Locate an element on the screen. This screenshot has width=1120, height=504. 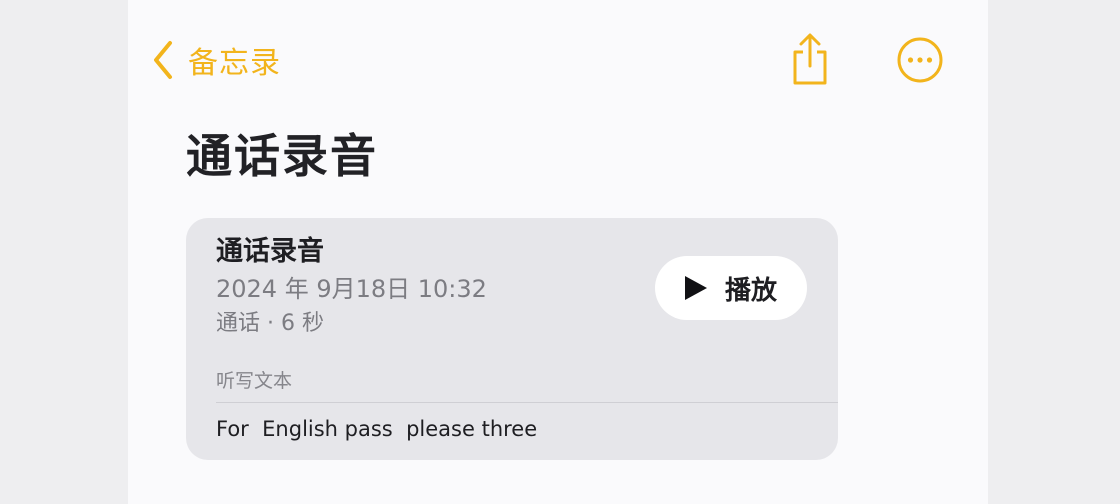
recording-meta: 通话 · 6 秒 is located at coordinates (270, 323).